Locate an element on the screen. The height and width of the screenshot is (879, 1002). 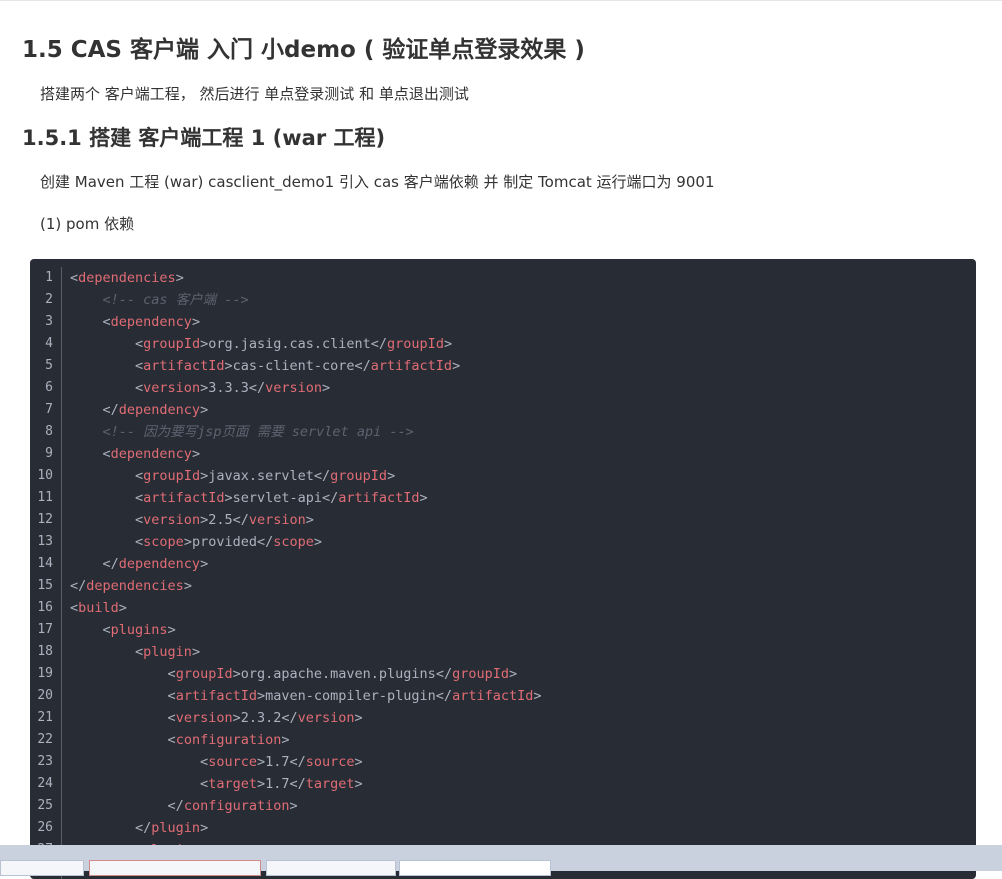
line-number: 6 is located at coordinates (49, 387).